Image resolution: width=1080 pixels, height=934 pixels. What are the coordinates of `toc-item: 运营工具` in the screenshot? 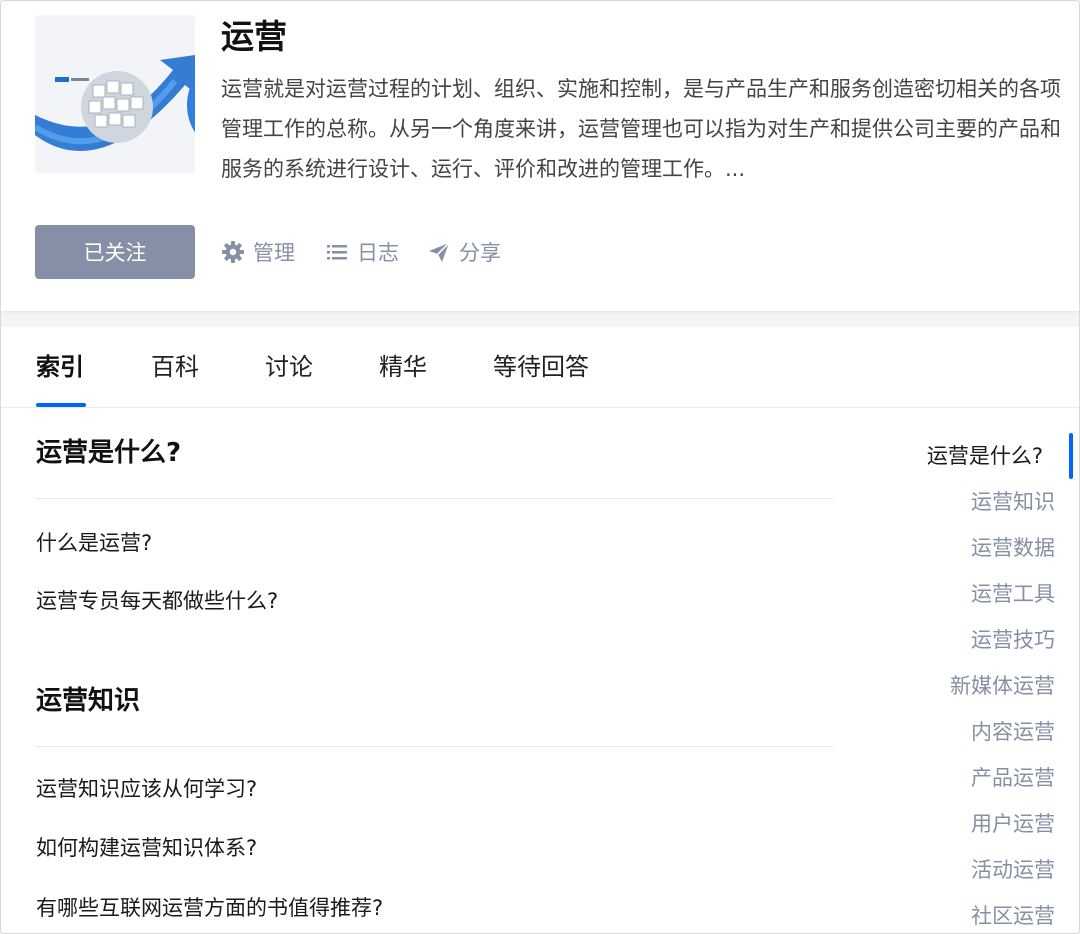 It's located at (1013, 594).